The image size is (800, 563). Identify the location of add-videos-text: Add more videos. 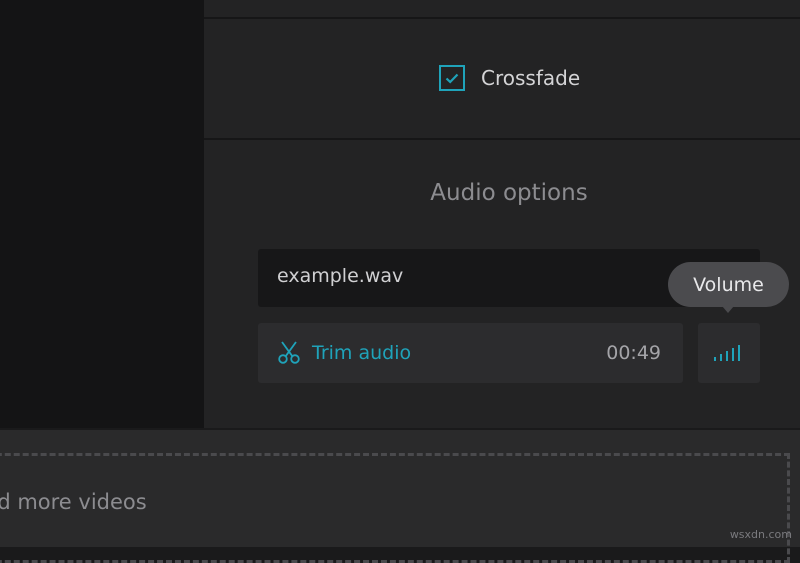
(73, 502).